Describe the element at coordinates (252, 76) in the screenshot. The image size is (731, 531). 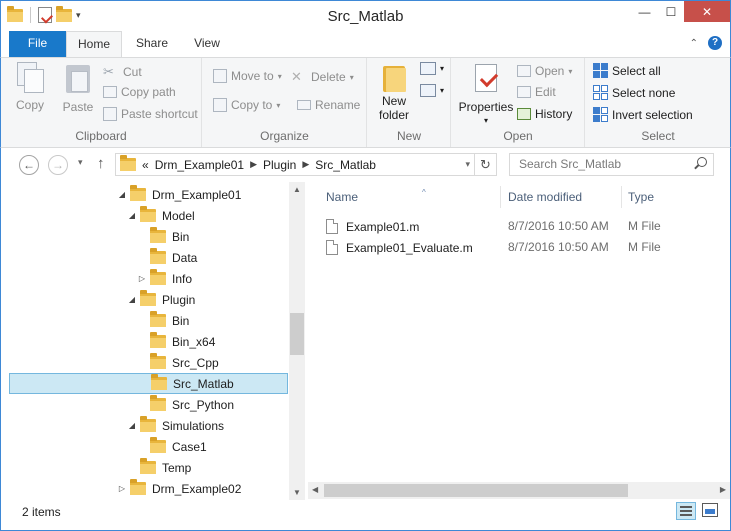
I see `move-to-label: Move to` at that location.